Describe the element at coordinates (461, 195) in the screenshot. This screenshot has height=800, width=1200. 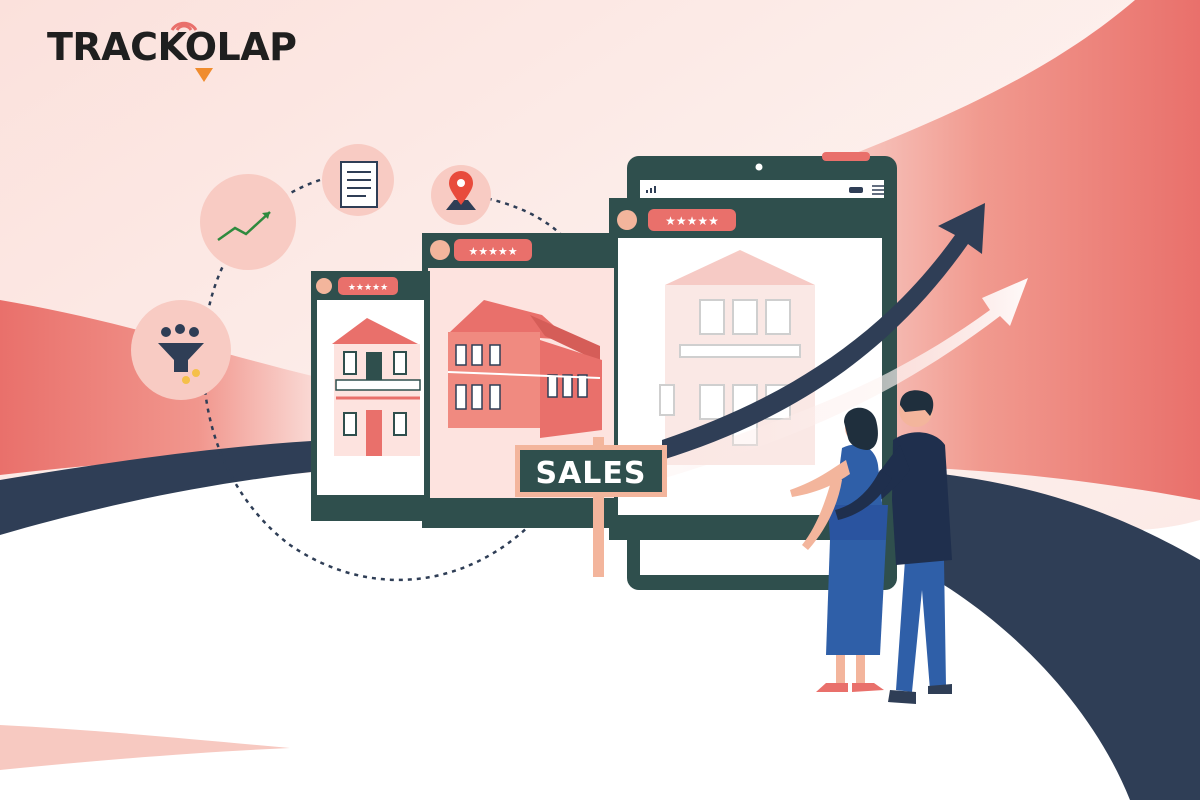
I see `location-pin-icon` at that location.